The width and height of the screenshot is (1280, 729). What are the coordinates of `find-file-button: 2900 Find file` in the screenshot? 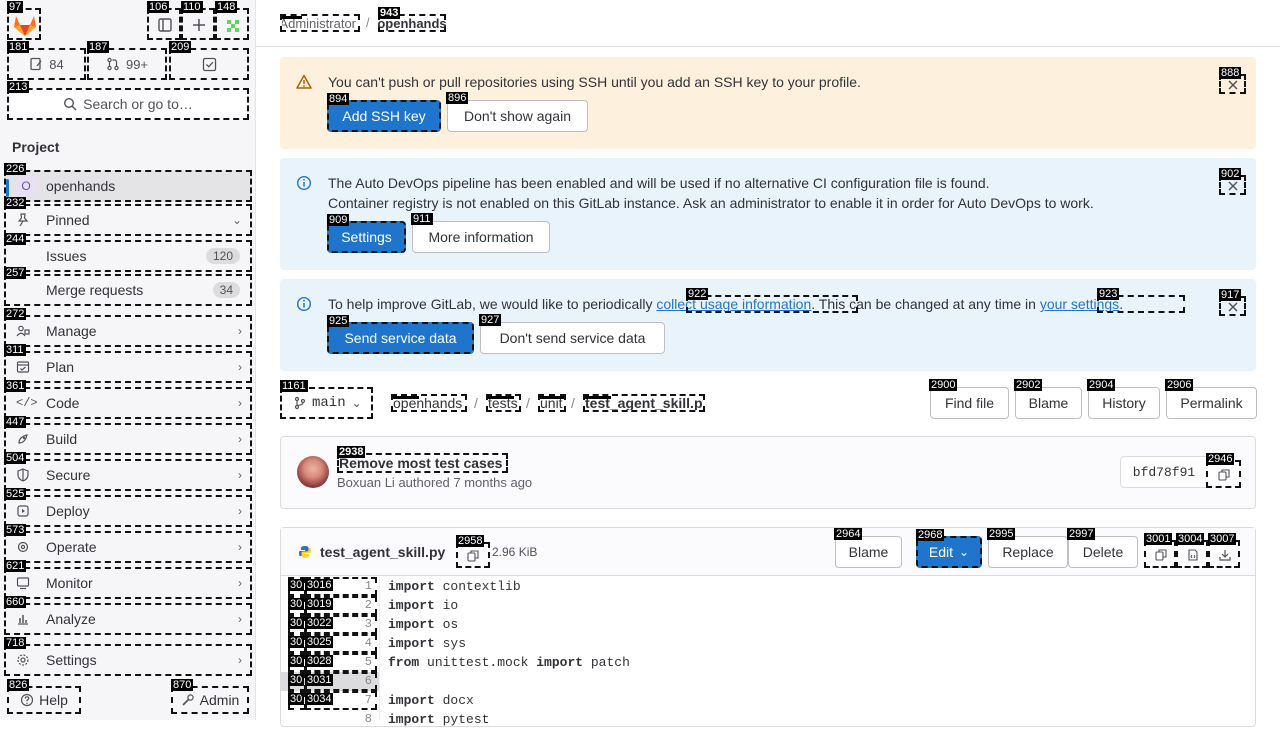 It's located at (969, 399).